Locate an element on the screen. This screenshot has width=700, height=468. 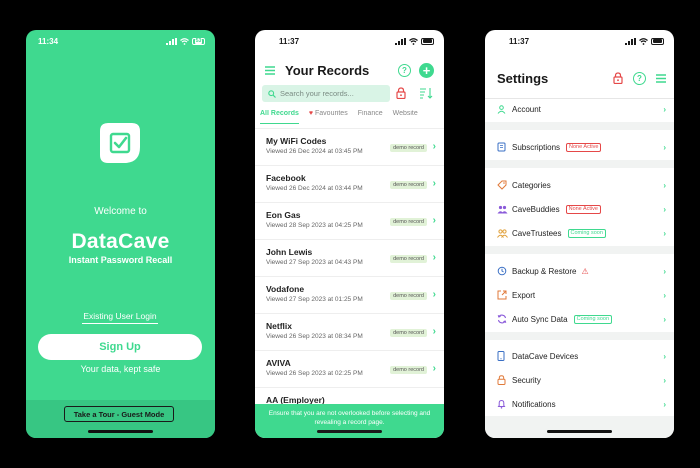
status-bar: 11:34 53 is located at coordinates (120, 41).